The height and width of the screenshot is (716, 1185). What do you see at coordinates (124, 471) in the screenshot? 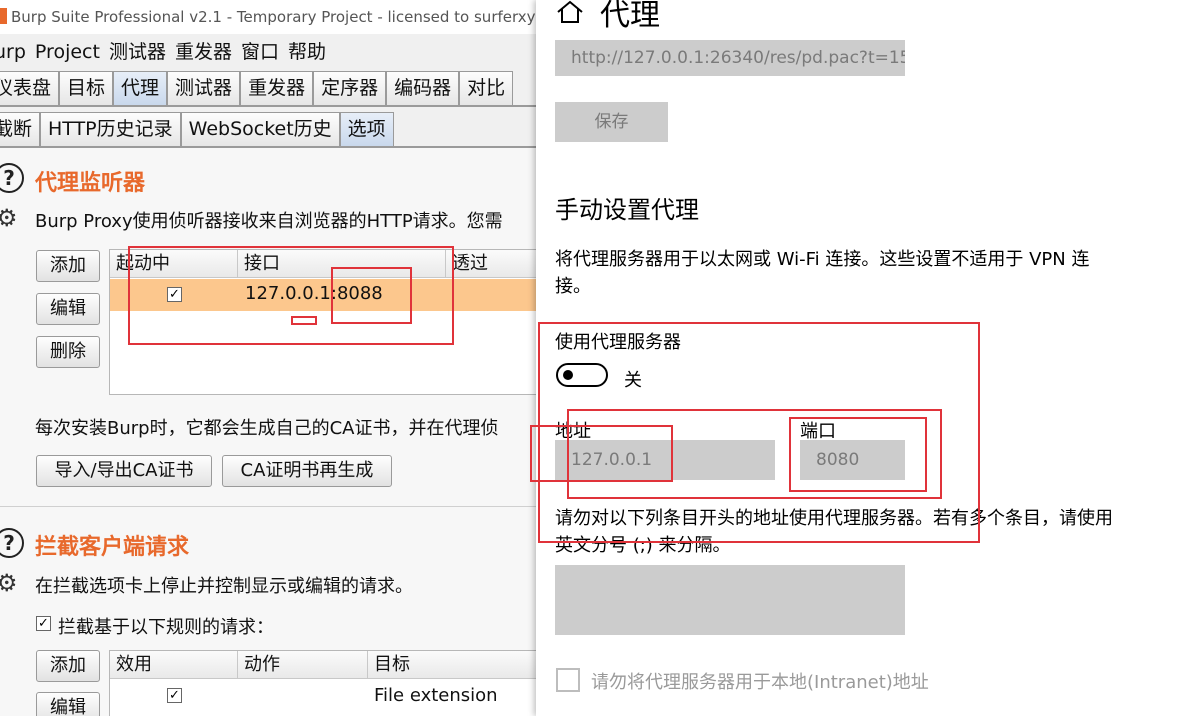
I see `import-export-ca-button: 导入/导出CA证书` at bounding box center [124, 471].